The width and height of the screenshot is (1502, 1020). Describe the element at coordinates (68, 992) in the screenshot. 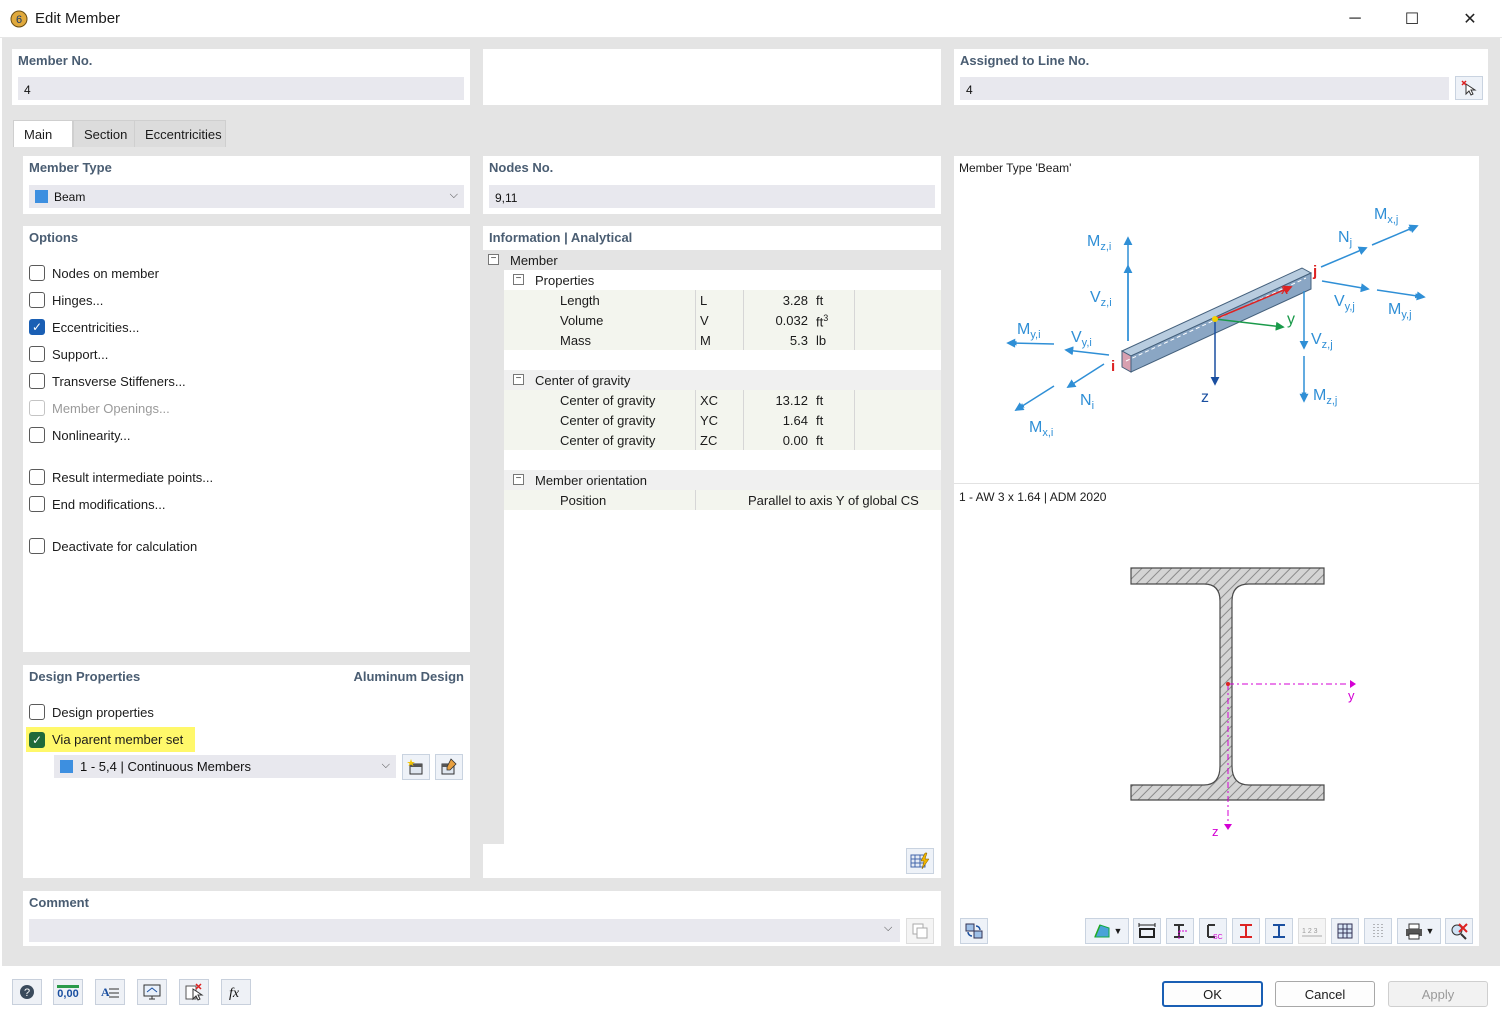

I see `units-button: 0,00` at that location.